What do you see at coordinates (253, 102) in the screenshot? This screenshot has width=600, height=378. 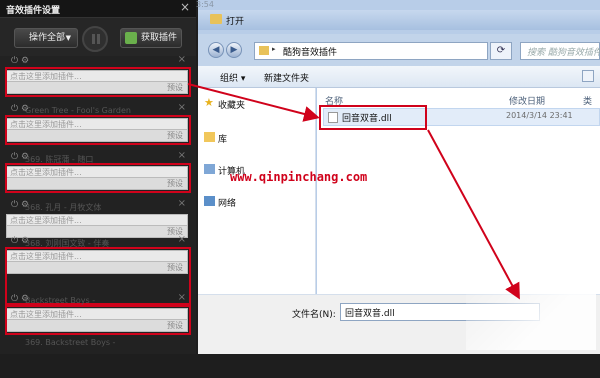 I see `arrow-to-file` at bounding box center [253, 102].